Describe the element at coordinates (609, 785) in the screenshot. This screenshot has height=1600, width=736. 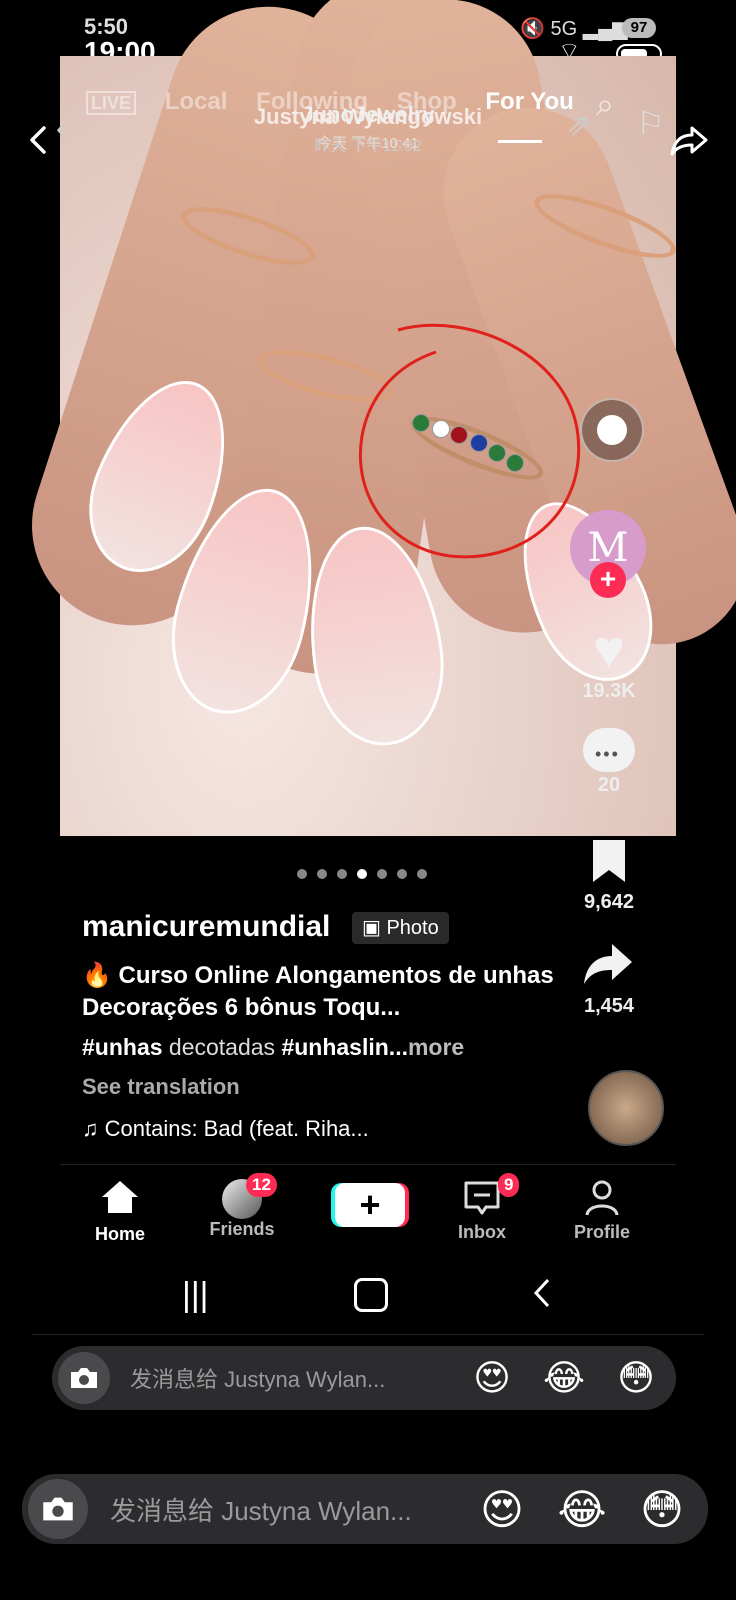
I see `comment-count: 20` at that location.